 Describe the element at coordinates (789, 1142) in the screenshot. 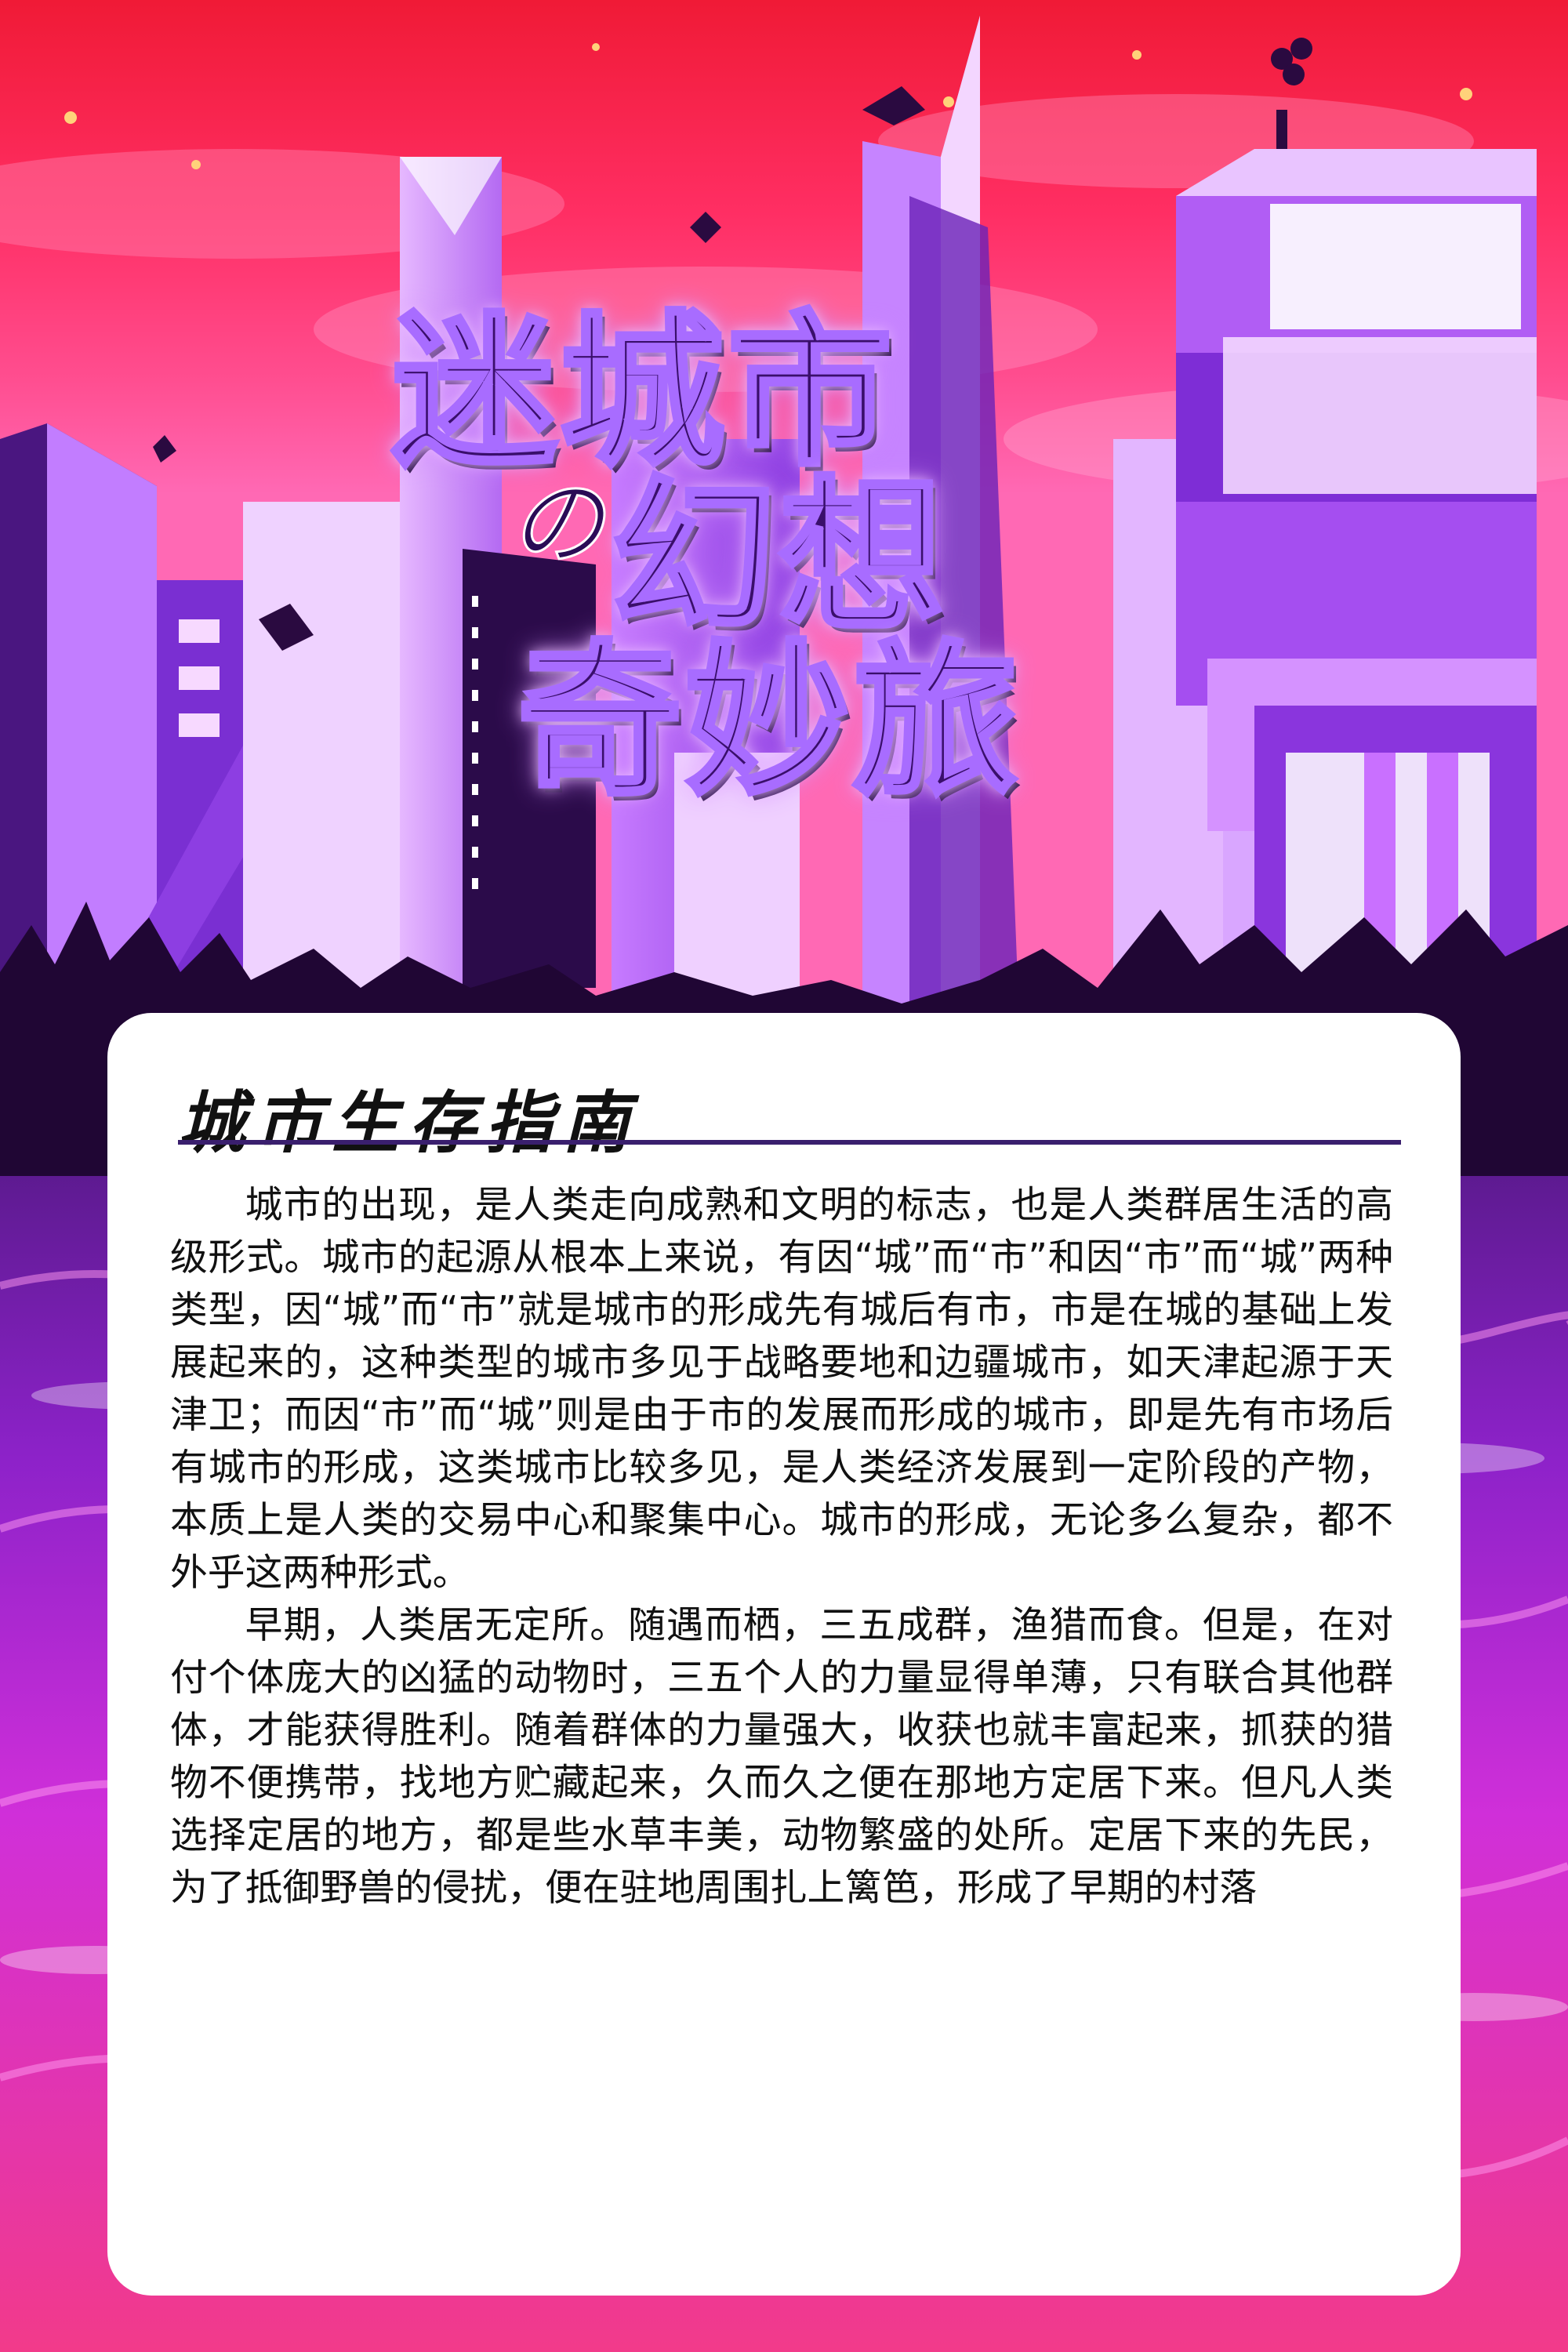

I see `heading-divider` at that location.